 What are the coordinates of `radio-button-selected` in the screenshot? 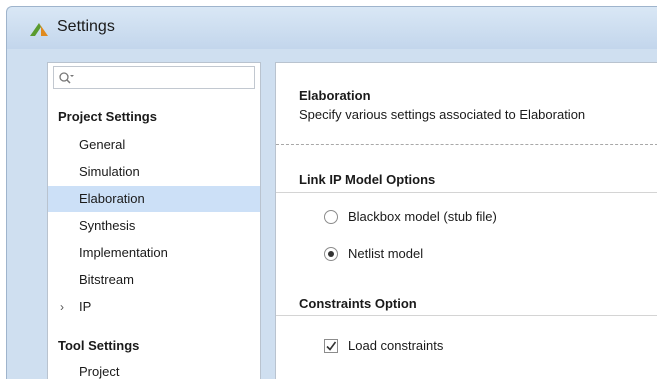 It's located at (331, 254).